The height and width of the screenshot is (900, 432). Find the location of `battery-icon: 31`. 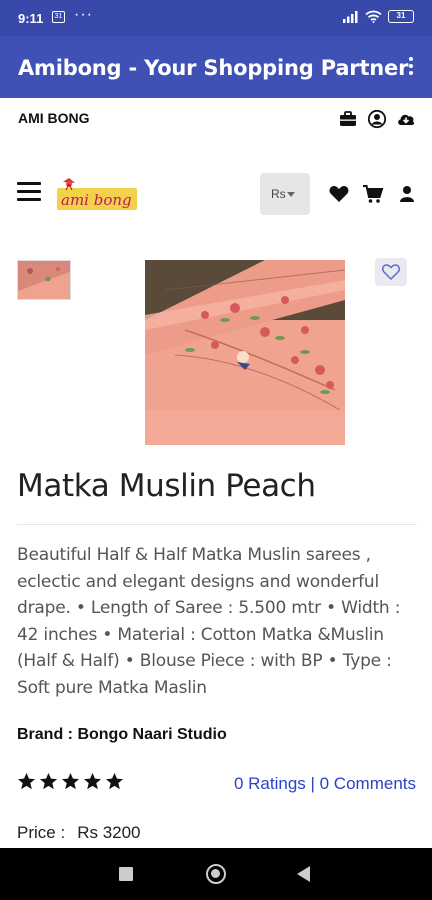

battery-icon: 31 is located at coordinates (401, 16).